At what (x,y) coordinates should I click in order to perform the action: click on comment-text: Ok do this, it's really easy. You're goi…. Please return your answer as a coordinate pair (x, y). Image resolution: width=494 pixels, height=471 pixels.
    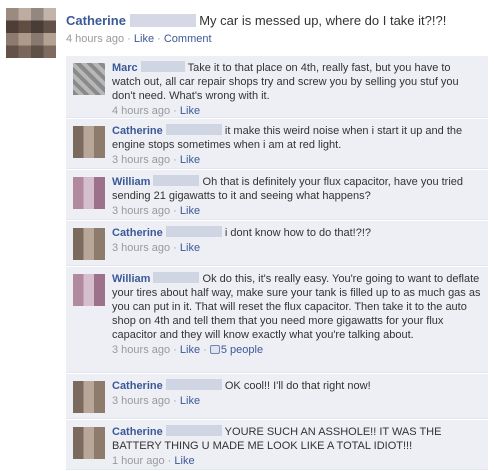
    Looking at the image, I should click on (296, 307).